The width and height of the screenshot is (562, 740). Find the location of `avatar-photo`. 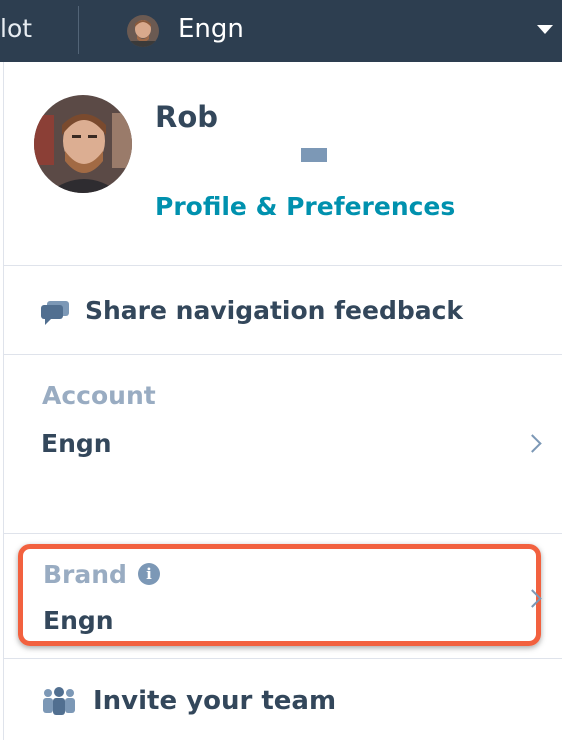

avatar-photo is located at coordinates (143, 31).